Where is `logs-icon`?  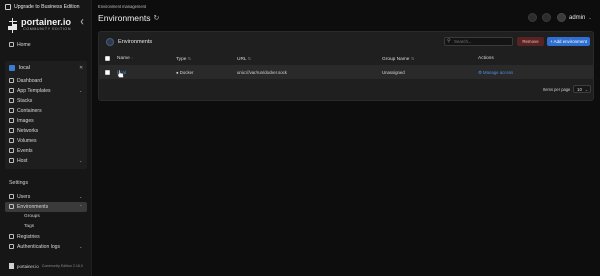
logs-icon is located at coordinates (11, 246).